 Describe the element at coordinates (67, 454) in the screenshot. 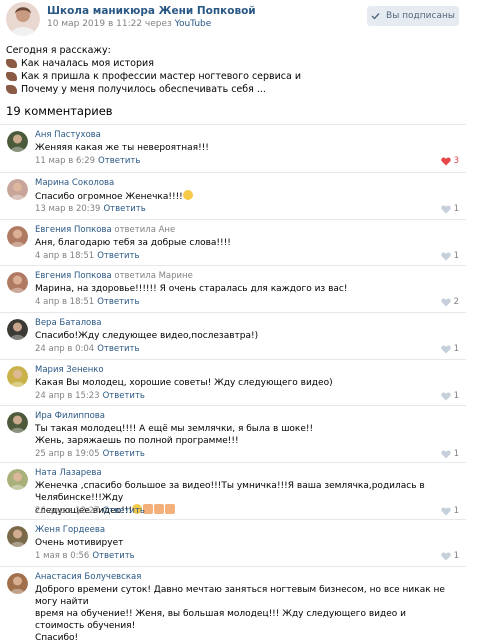

I see `comment-time: 25 апр в 19:05` at that location.